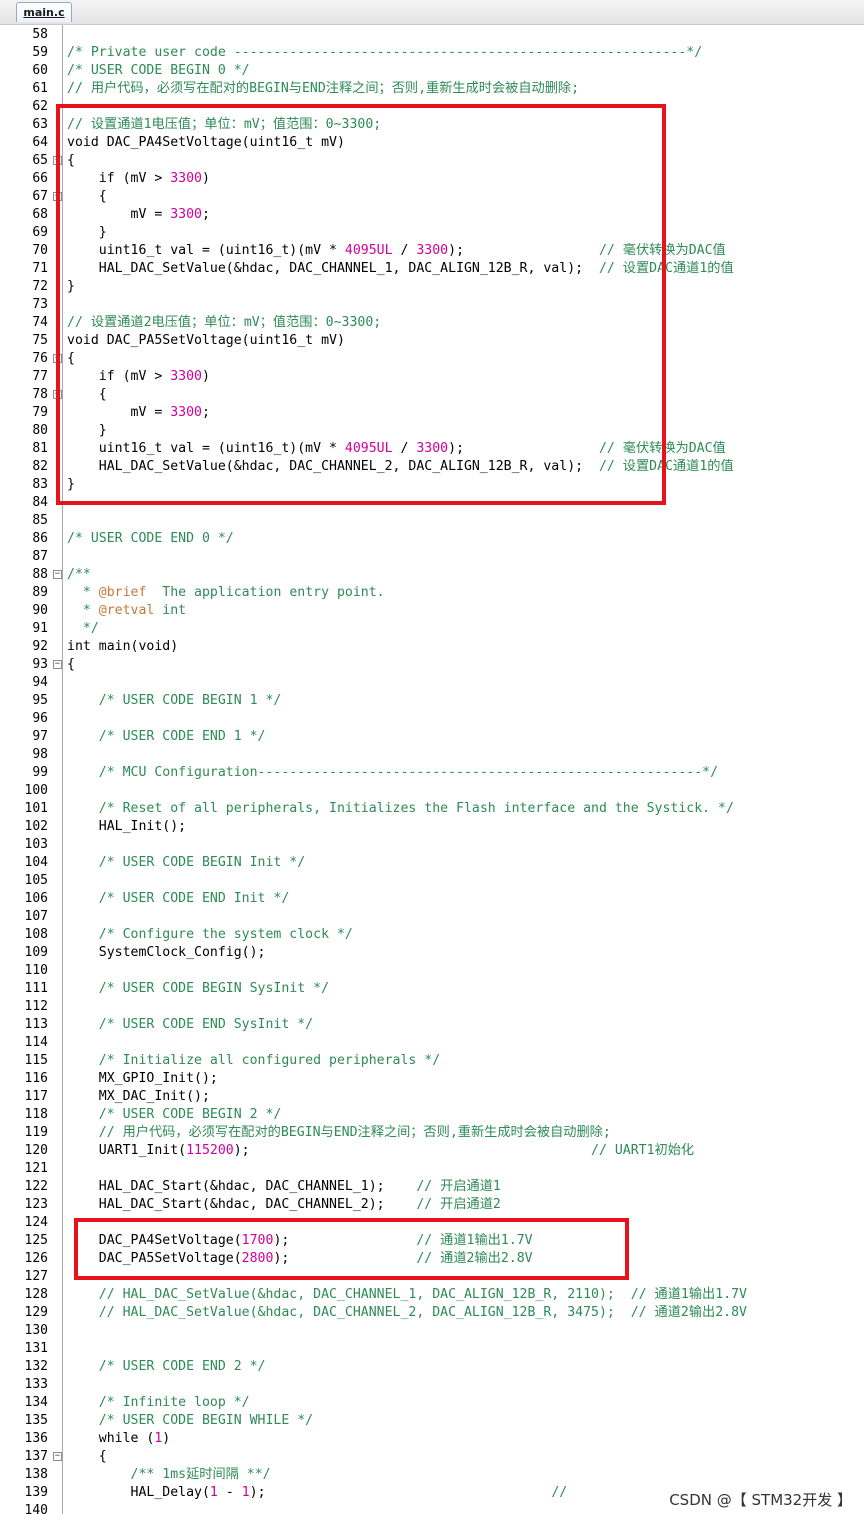 Image resolution: width=864 pixels, height=1514 pixels. What do you see at coordinates (458, 1186) in the screenshot?
I see `code-comment: // 开启通道1` at bounding box center [458, 1186].